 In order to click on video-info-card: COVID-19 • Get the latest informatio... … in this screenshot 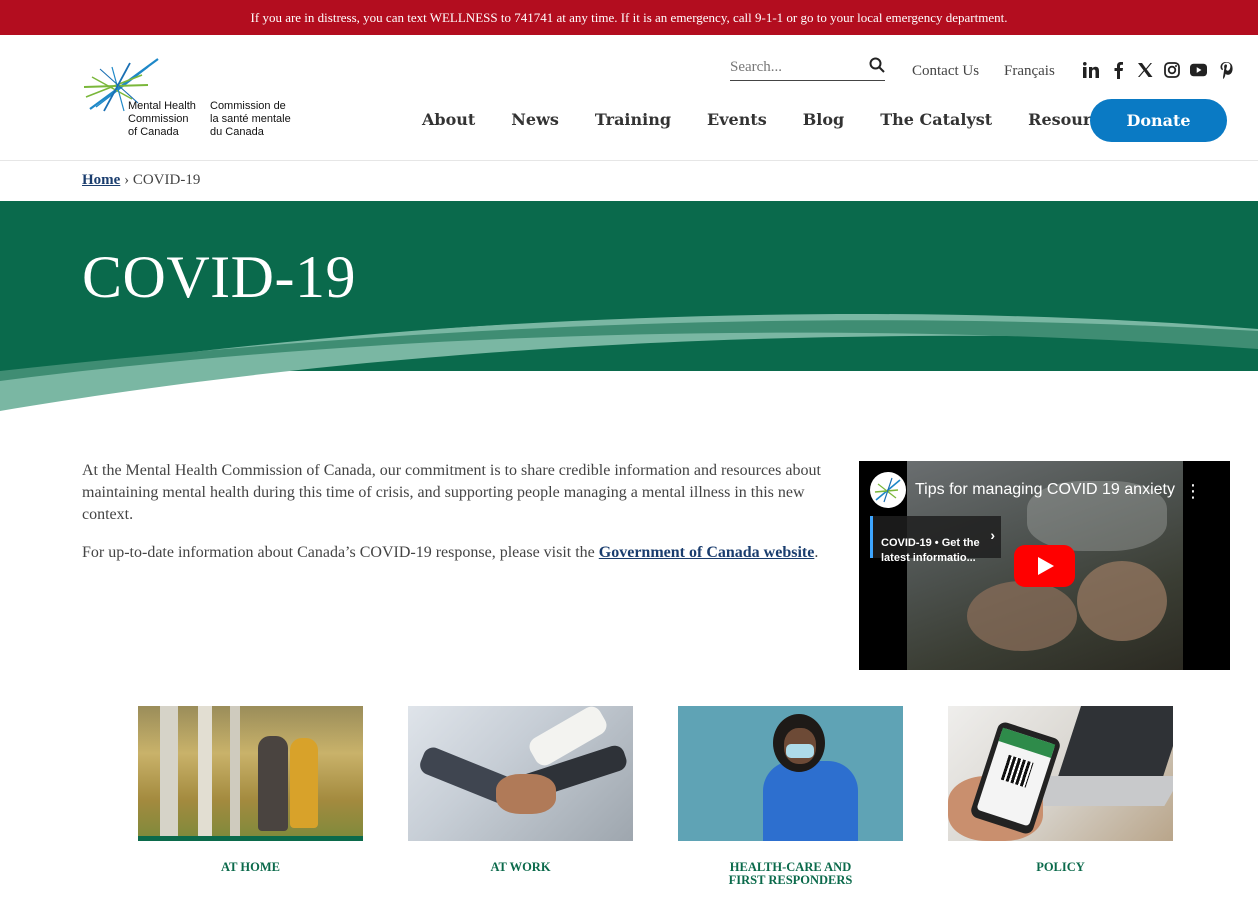, I will do `click(935, 540)`.